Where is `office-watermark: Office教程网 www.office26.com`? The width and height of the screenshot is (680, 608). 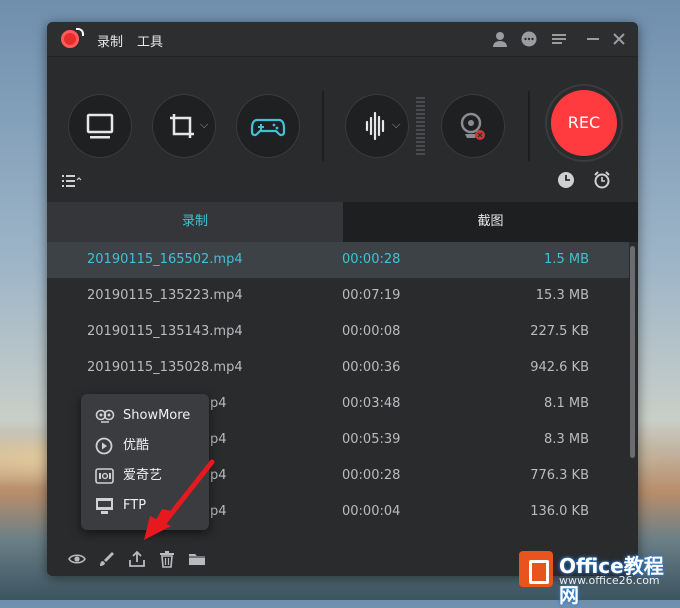
office-watermark: Office教程网 www.office26.com is located at coordinates (597, 577).